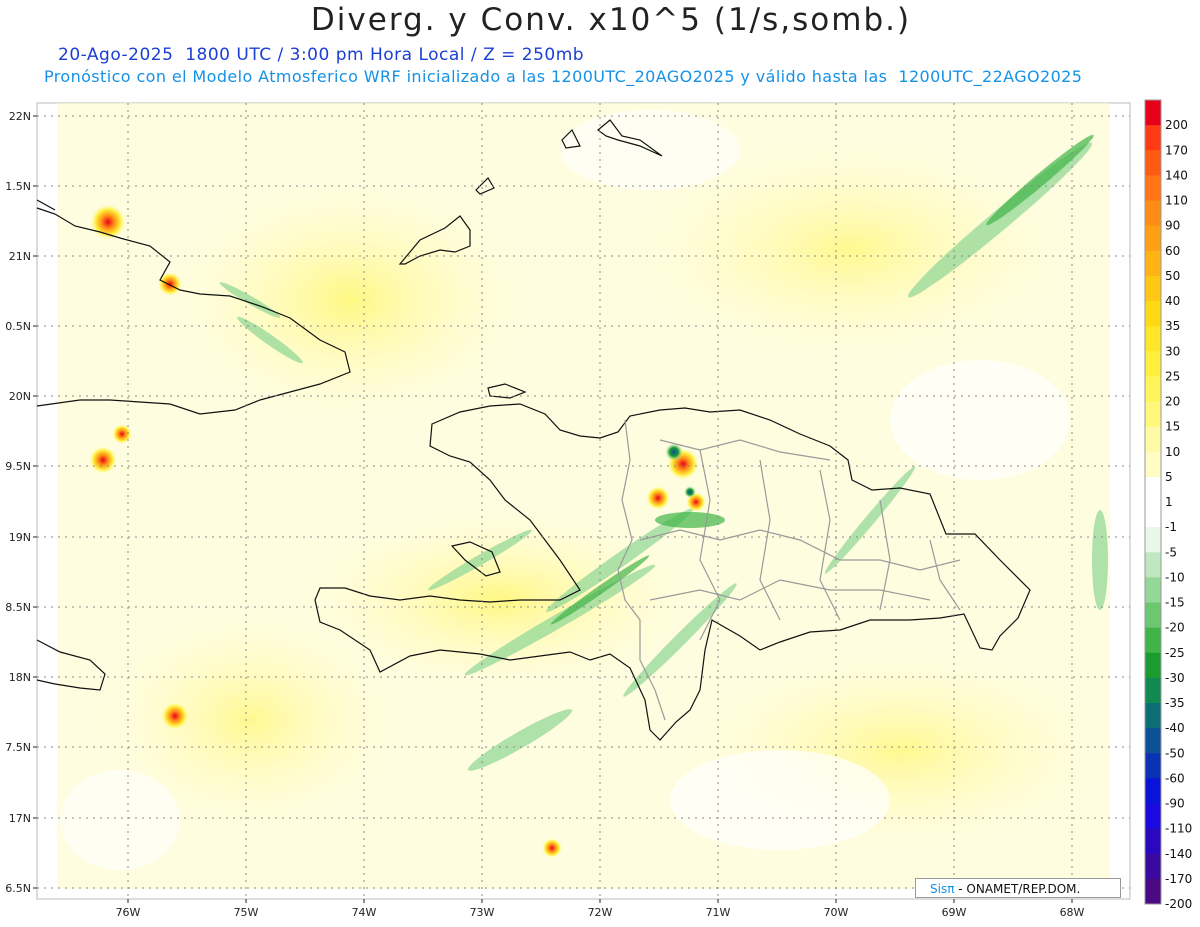  I want to click on lat-label: 22N, so click(20, 116).